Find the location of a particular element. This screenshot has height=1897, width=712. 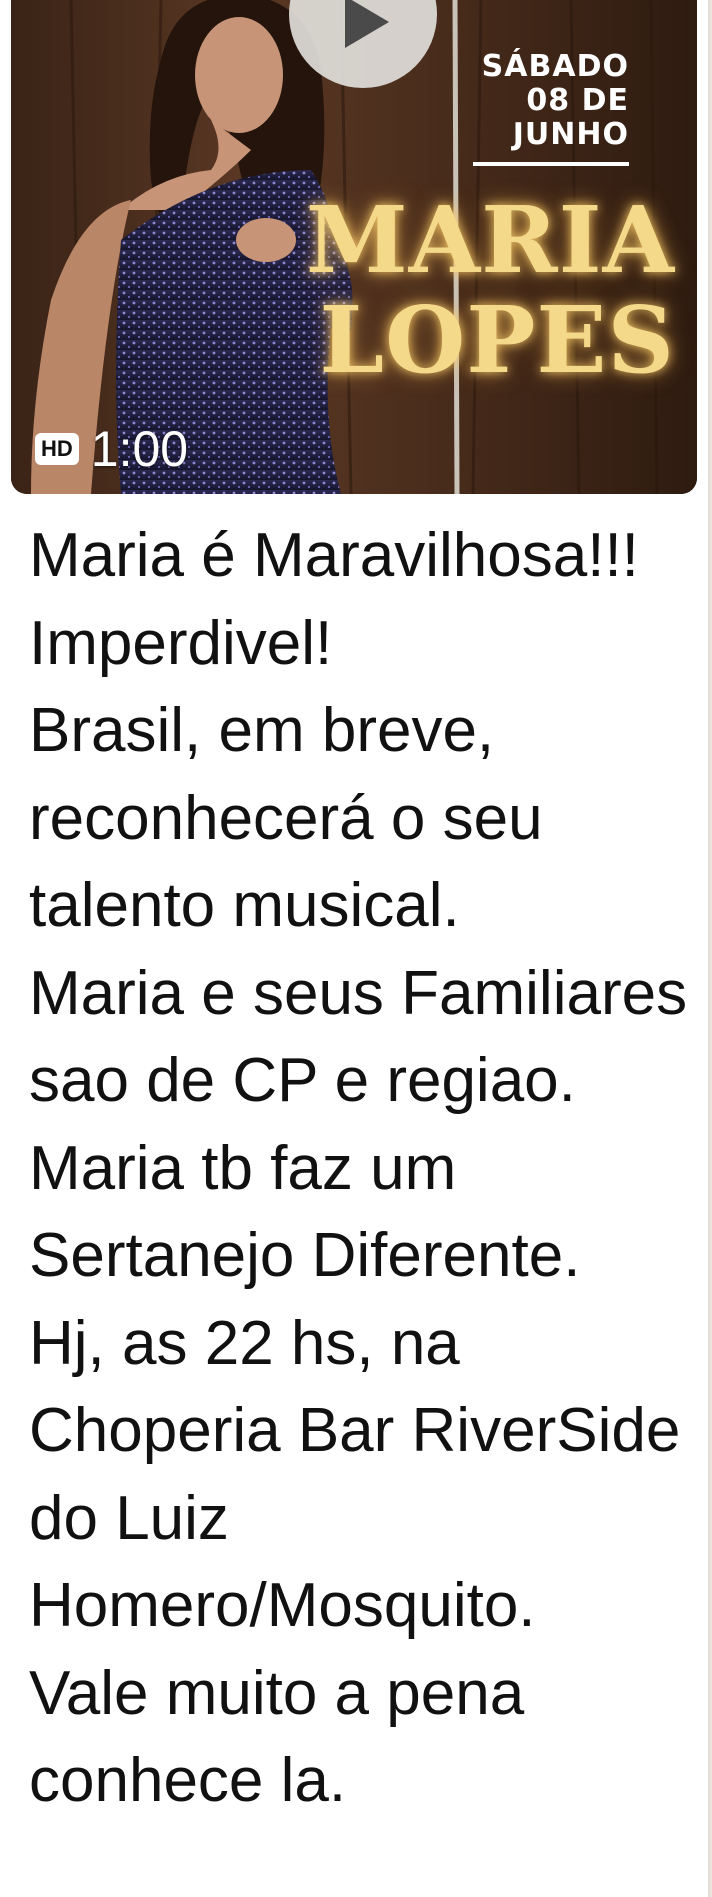

poster-name-line: MARIA is located at coordinates (490, 240).